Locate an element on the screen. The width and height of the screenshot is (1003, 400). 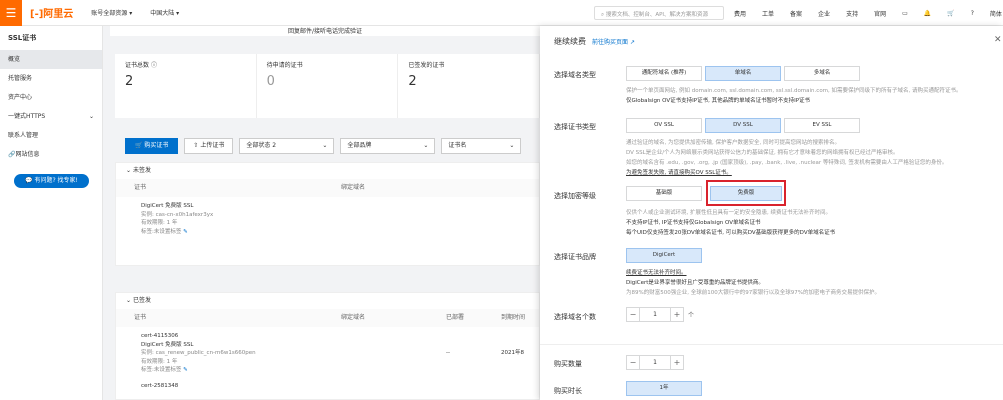
region-selector: 中国大陆 ▾ is located at coordinates (164, 12).